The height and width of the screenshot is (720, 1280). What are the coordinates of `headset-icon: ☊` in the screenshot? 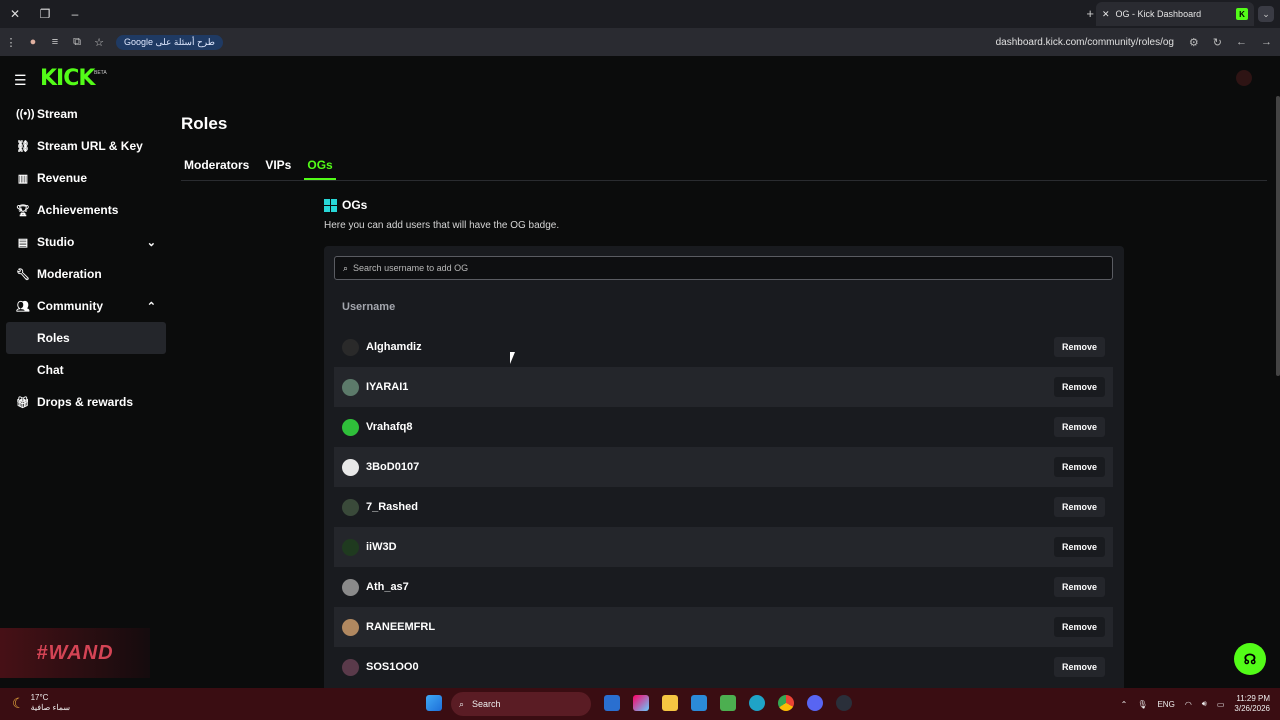 It's located at (1250, 658).